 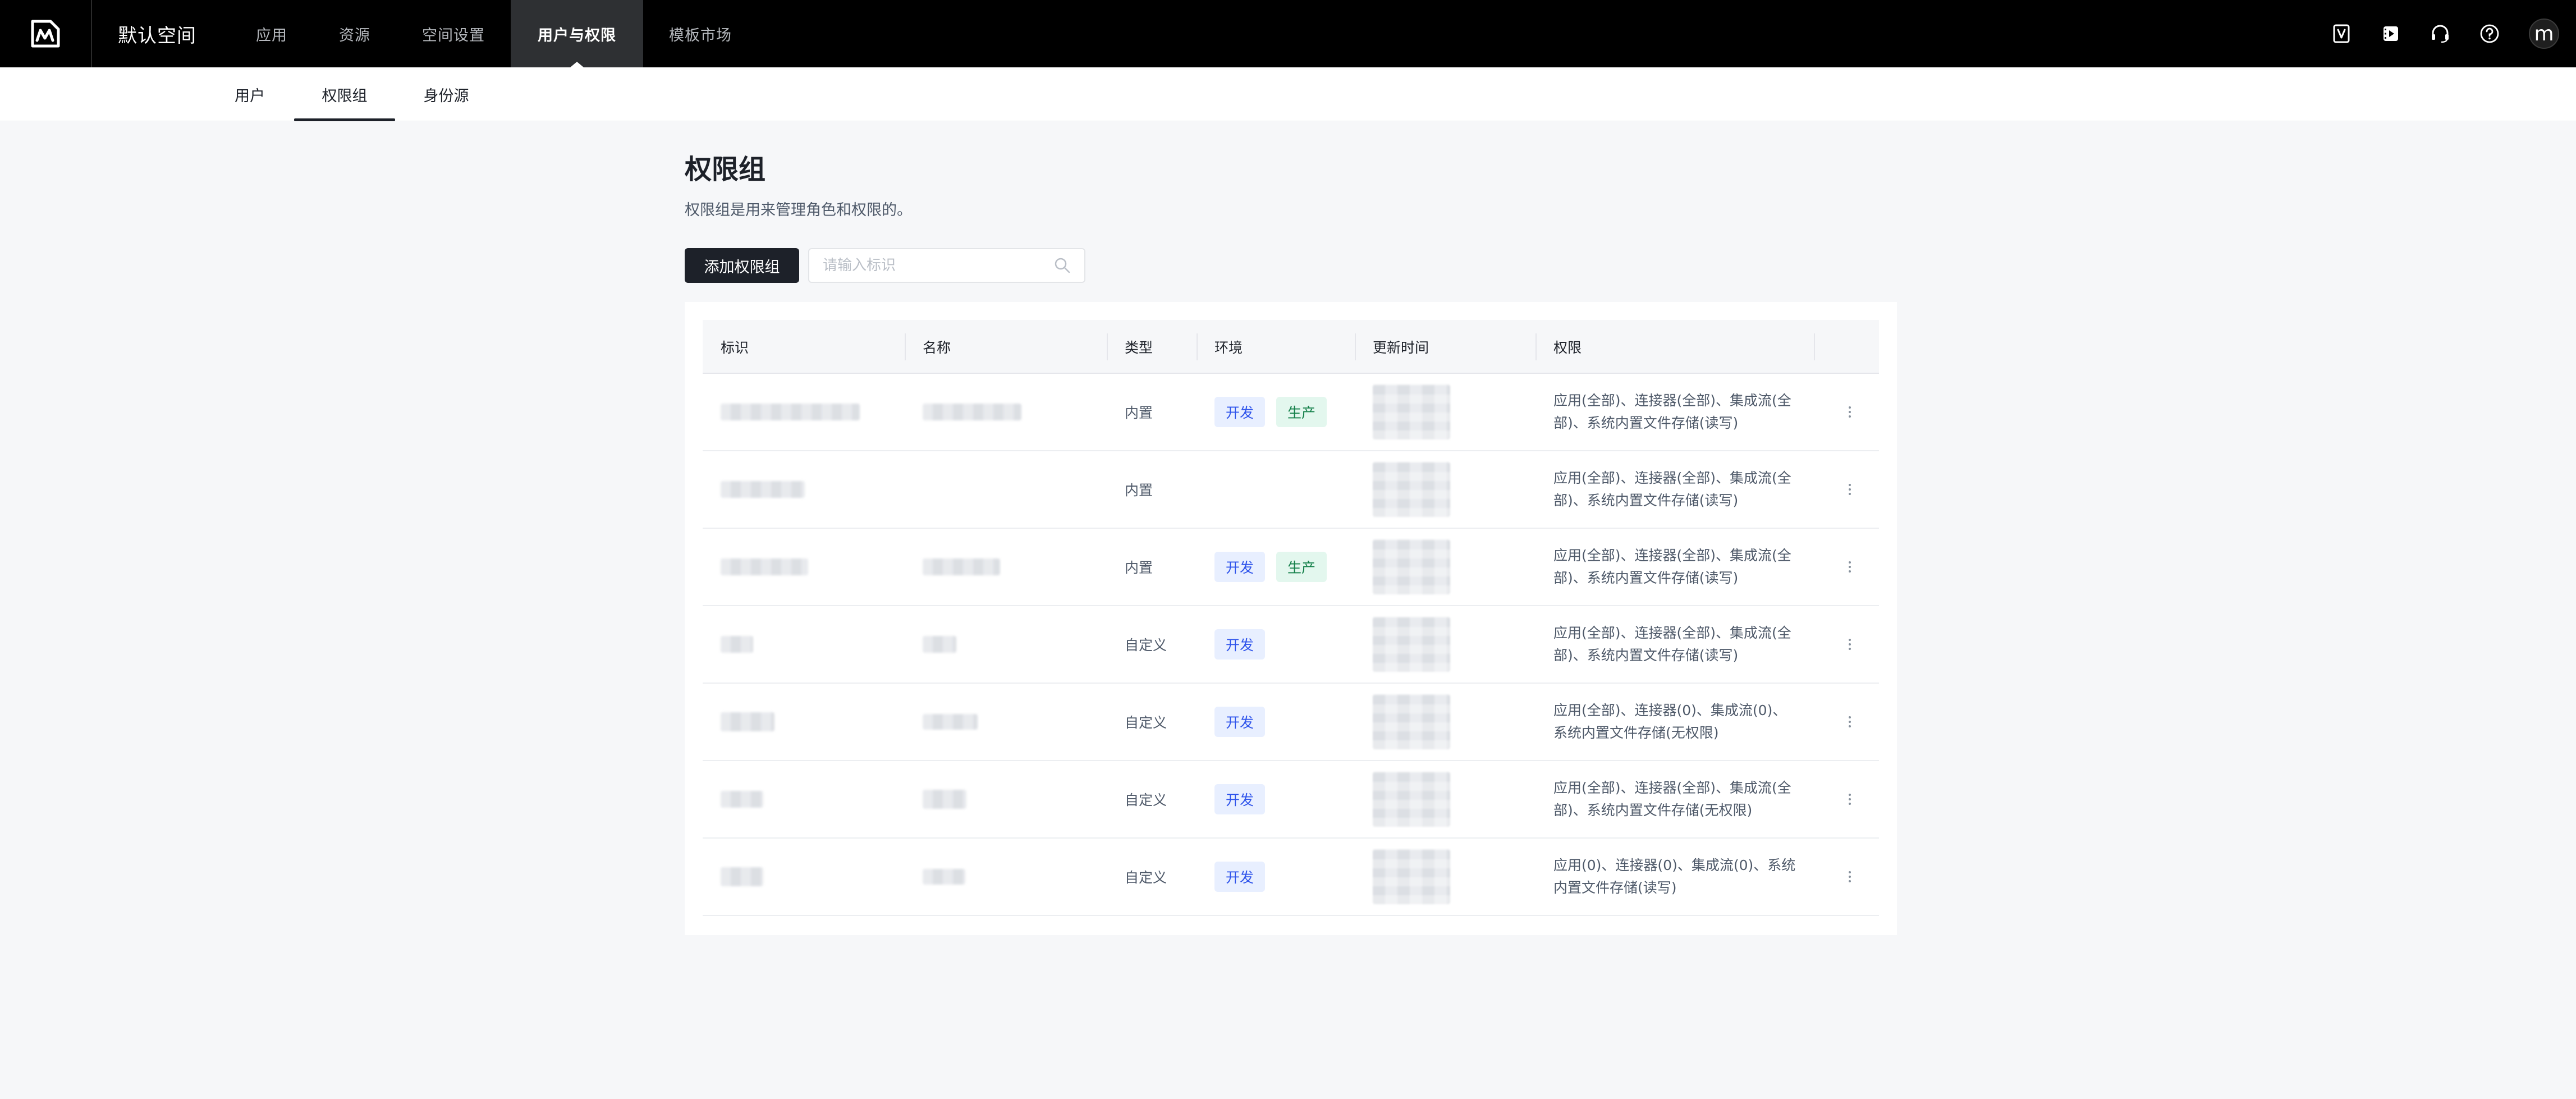 I want to click on permission-text-line: 应用(全部)、连接器(0)、集成流(0)、, so click(x=1670, y=710).